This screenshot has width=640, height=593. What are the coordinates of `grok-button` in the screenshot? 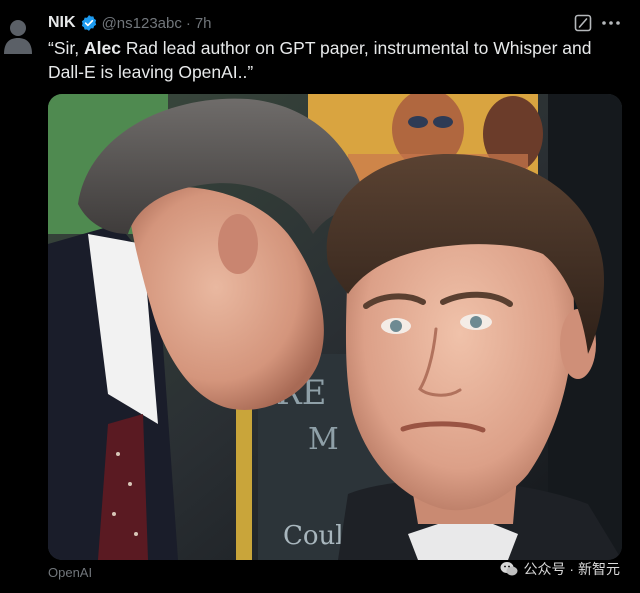 It's located at (583, 23).